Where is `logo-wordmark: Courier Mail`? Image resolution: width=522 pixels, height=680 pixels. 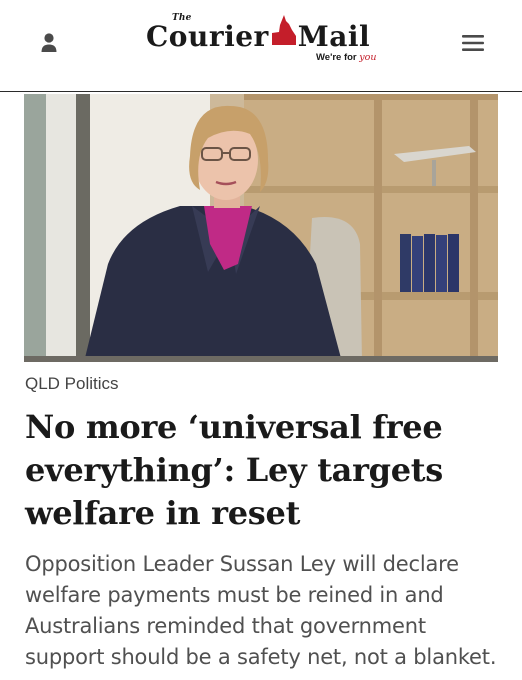 logo-wordmark: Courier Mail is located at coordinates (258, 34).